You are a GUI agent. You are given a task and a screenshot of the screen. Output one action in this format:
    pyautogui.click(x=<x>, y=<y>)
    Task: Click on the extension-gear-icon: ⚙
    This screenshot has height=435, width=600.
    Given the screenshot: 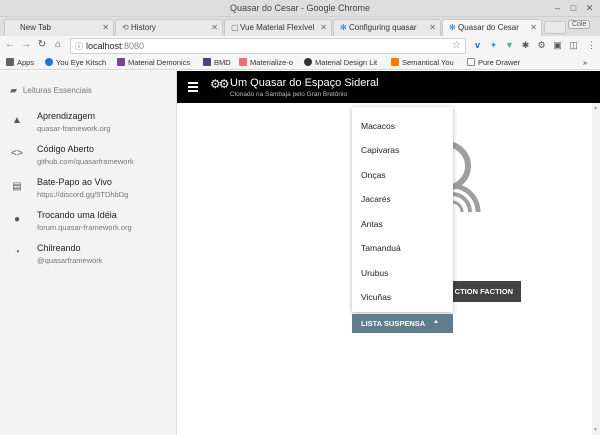 What is the action you would take?
    pyautogui.click(x=541, y=45)
    